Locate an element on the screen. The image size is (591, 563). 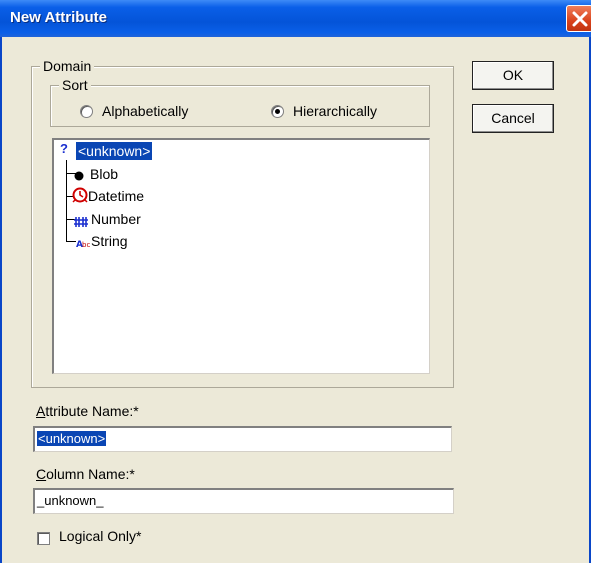
question-mark-icon: ? is located at coordinates (64, 148).